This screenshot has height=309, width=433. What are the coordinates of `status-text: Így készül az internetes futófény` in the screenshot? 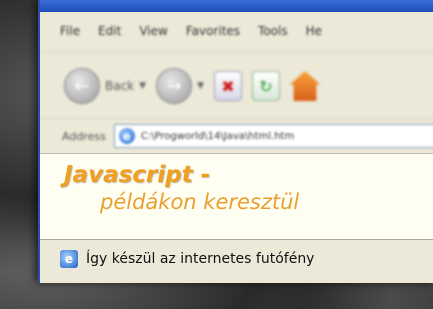 It's located at (200, 259).